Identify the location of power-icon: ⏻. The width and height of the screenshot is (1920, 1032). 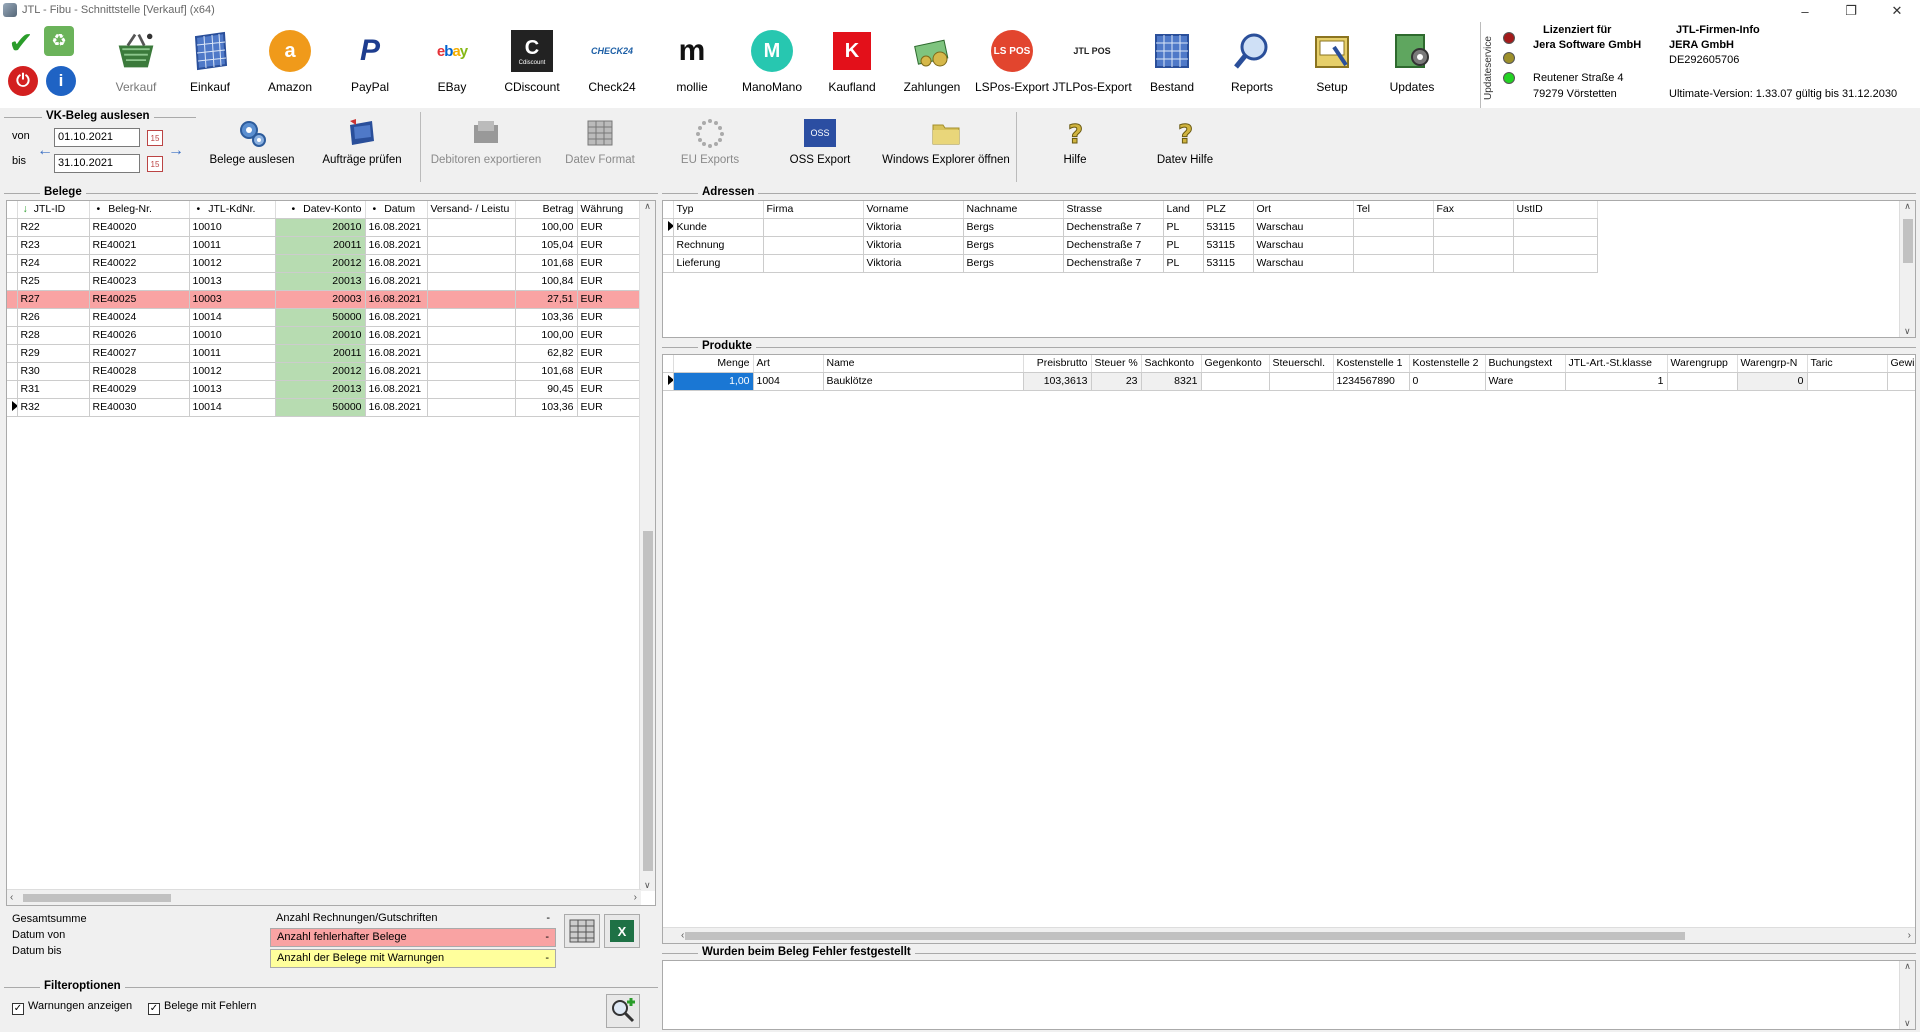
(23, 81).